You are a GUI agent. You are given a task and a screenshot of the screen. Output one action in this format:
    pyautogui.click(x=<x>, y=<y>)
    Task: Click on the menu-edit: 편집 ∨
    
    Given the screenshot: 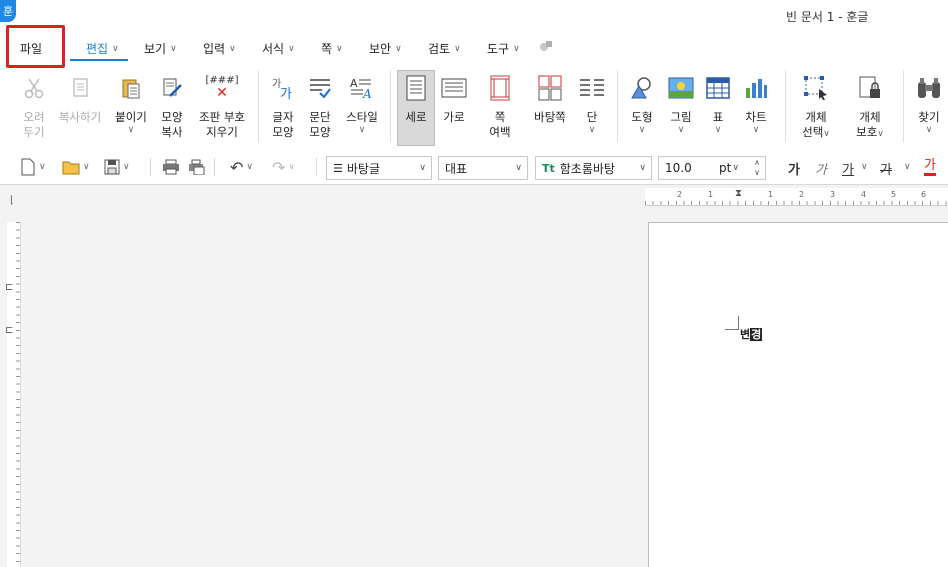 What is the action you would take?
    pyautogui.click(x=102, y=48)
    